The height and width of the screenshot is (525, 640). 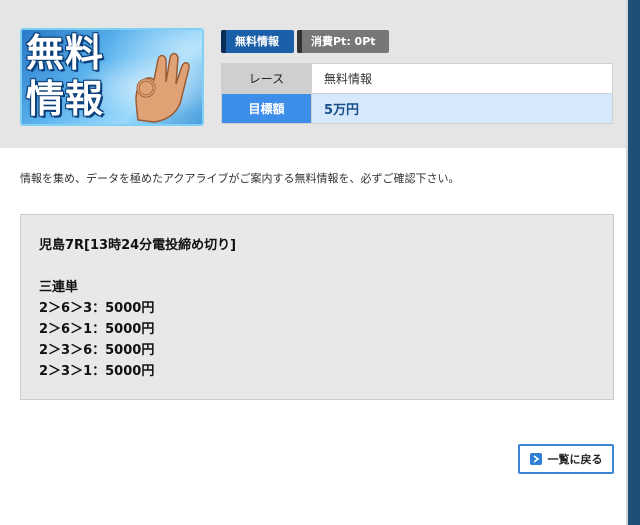 I want to click on ok-hand-icon, so click(x=162, y=87).